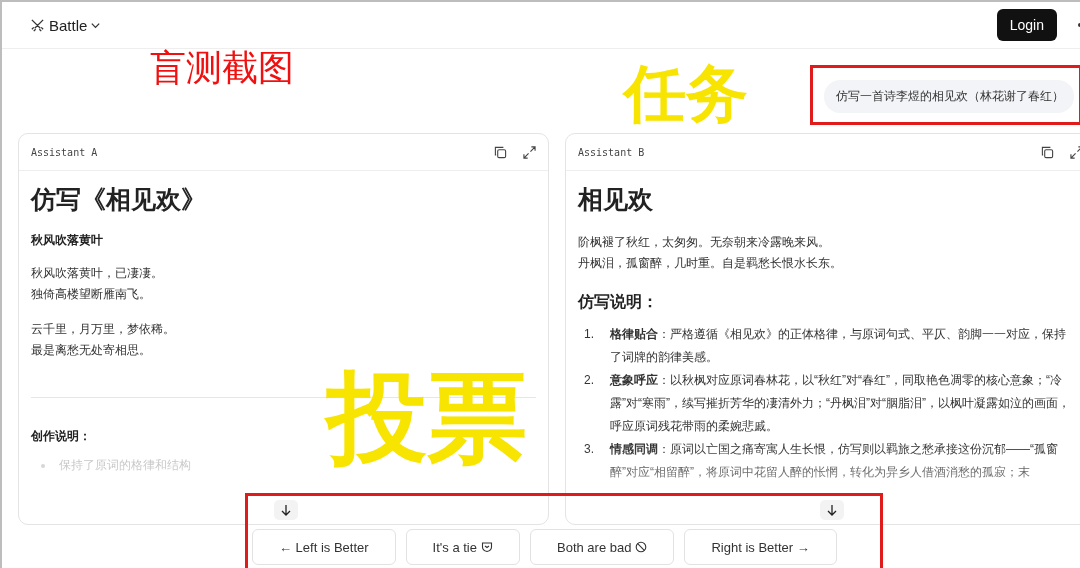 The height and width of the screenshot is (568, 1080). Describe the element at coordinates (704, 242) in the screenshot. I see `poem-line: 阶枫褪了秋红，太匆匆。无奈朝来冷露晚来风。` at that location.